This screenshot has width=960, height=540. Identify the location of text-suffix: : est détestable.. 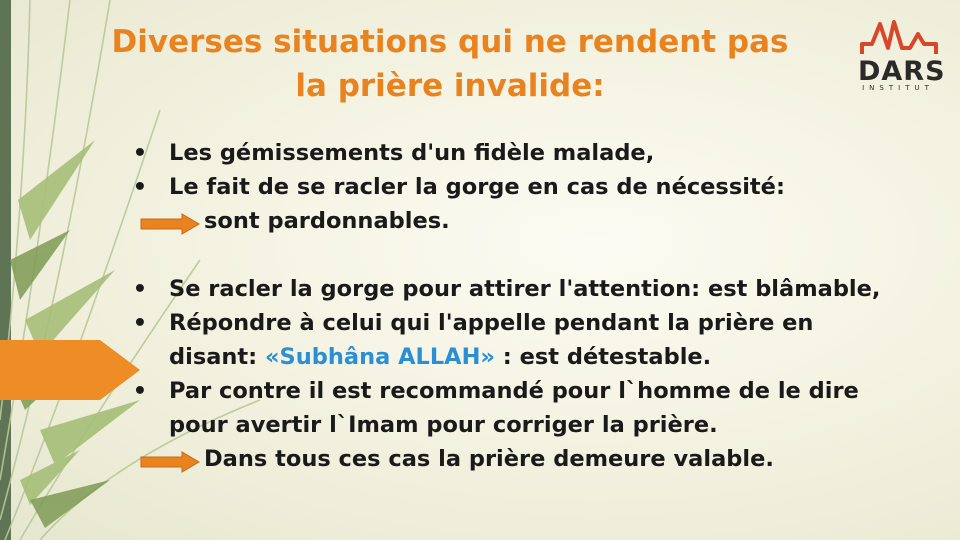
(603, 357).